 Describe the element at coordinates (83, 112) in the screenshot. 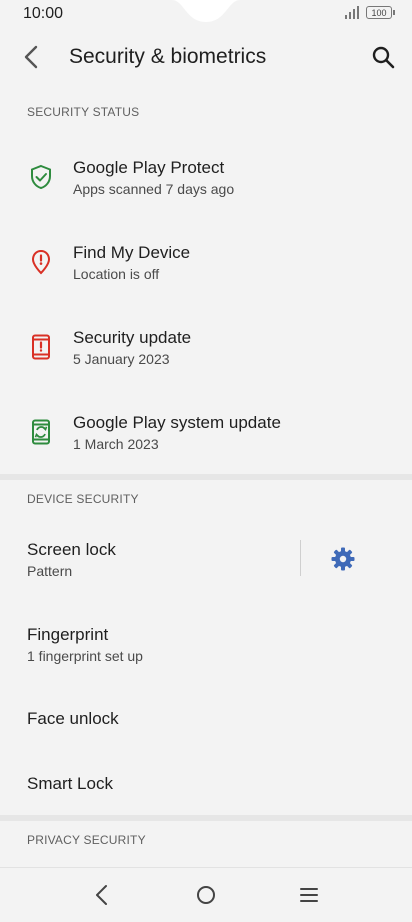

I see `section-header-security-status: SECURITY STATUS` at that location.